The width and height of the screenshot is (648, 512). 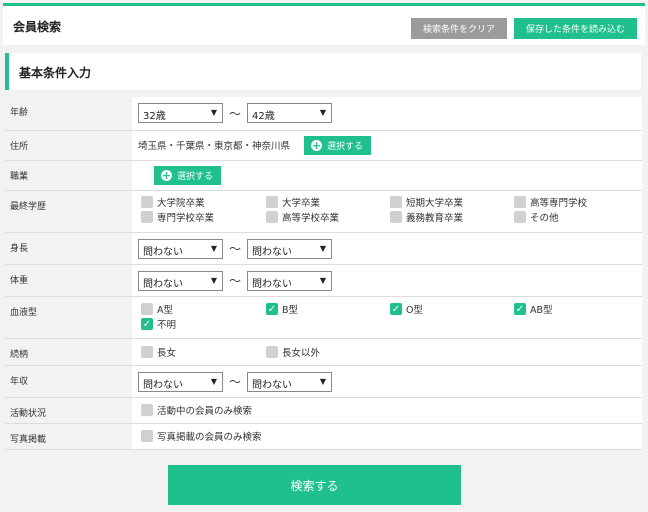 What do you see at coordinates (167, 353) in the screenshot?
I see `option-label: 長女` at bounding box center [167, 353].